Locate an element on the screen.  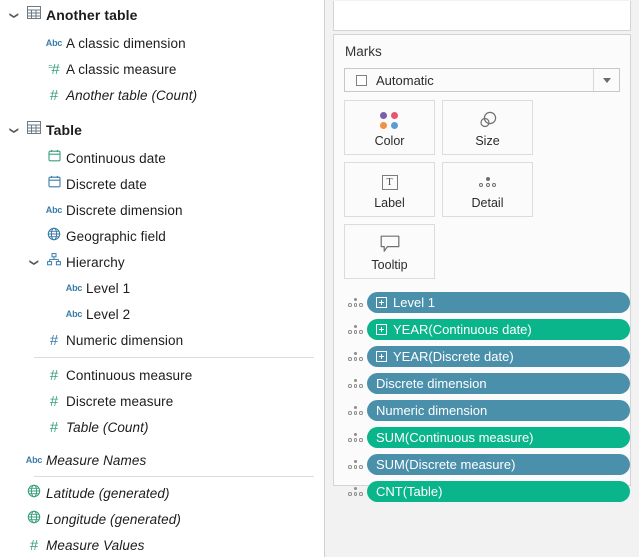
size-circles-icon is located at coordinates (488, 120).